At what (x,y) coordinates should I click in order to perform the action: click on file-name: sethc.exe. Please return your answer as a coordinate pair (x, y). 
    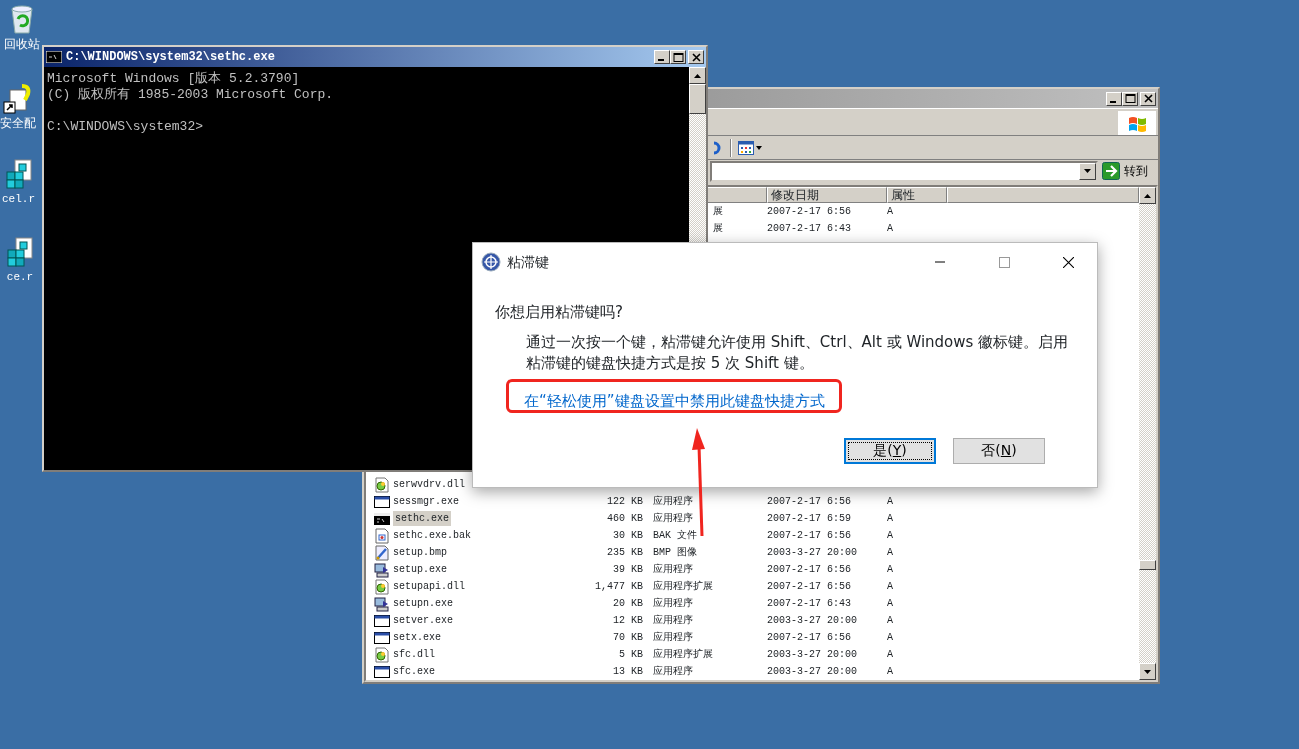
    Looking at the image, I should click on (422, 518).